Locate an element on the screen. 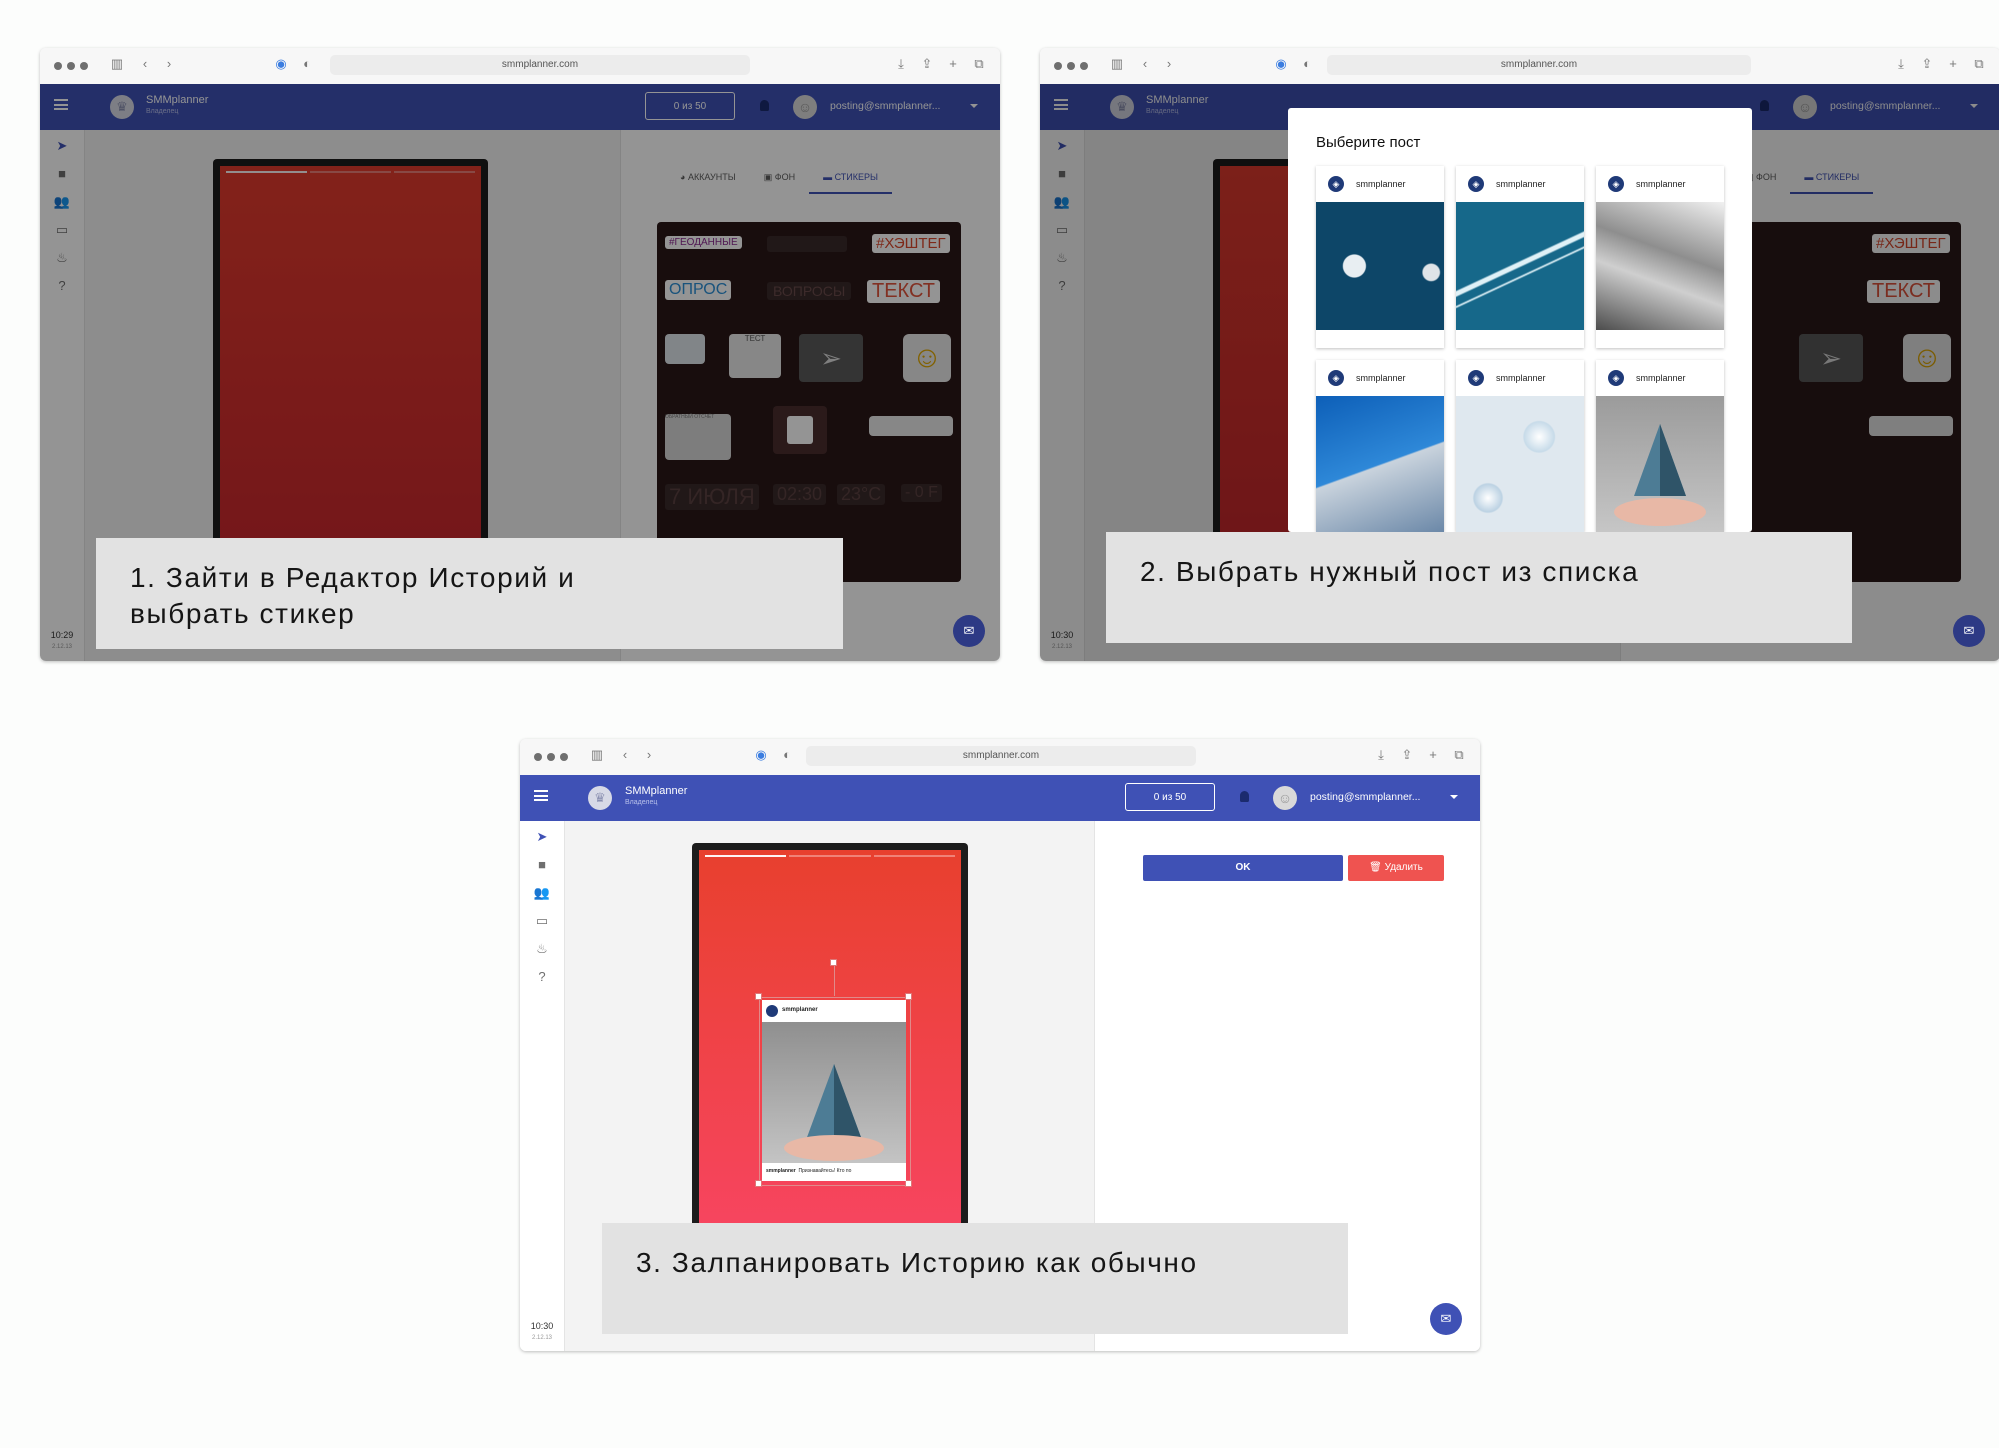  caption-step-3: 3. Залпанировать Историю как обычно is located at coordinates (975, 1278).